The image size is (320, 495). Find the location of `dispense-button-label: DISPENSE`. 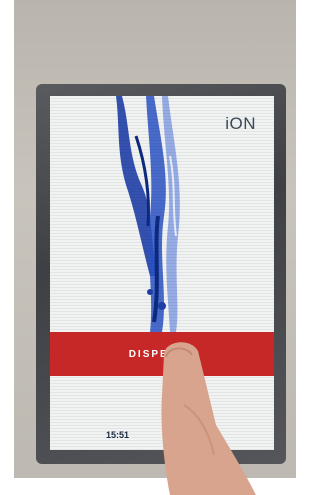

dispense-button-label: DISPENSE is located at coordinates (162, 354).